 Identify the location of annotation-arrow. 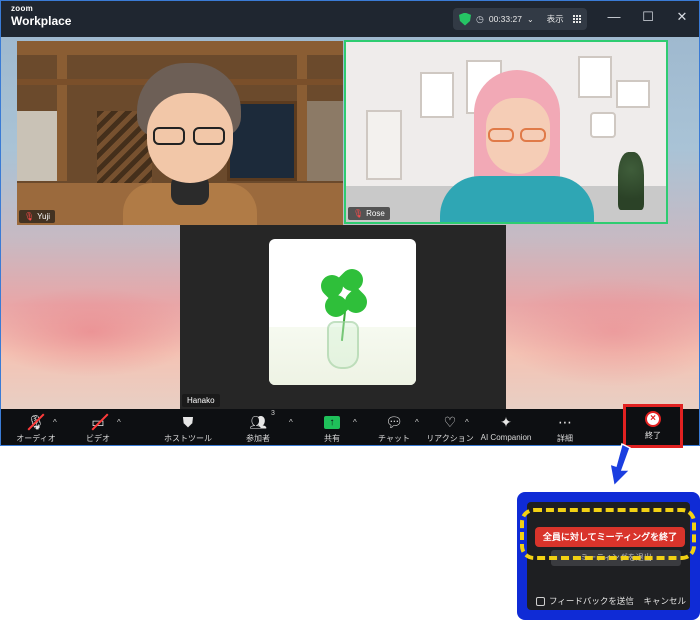
(620, 465).